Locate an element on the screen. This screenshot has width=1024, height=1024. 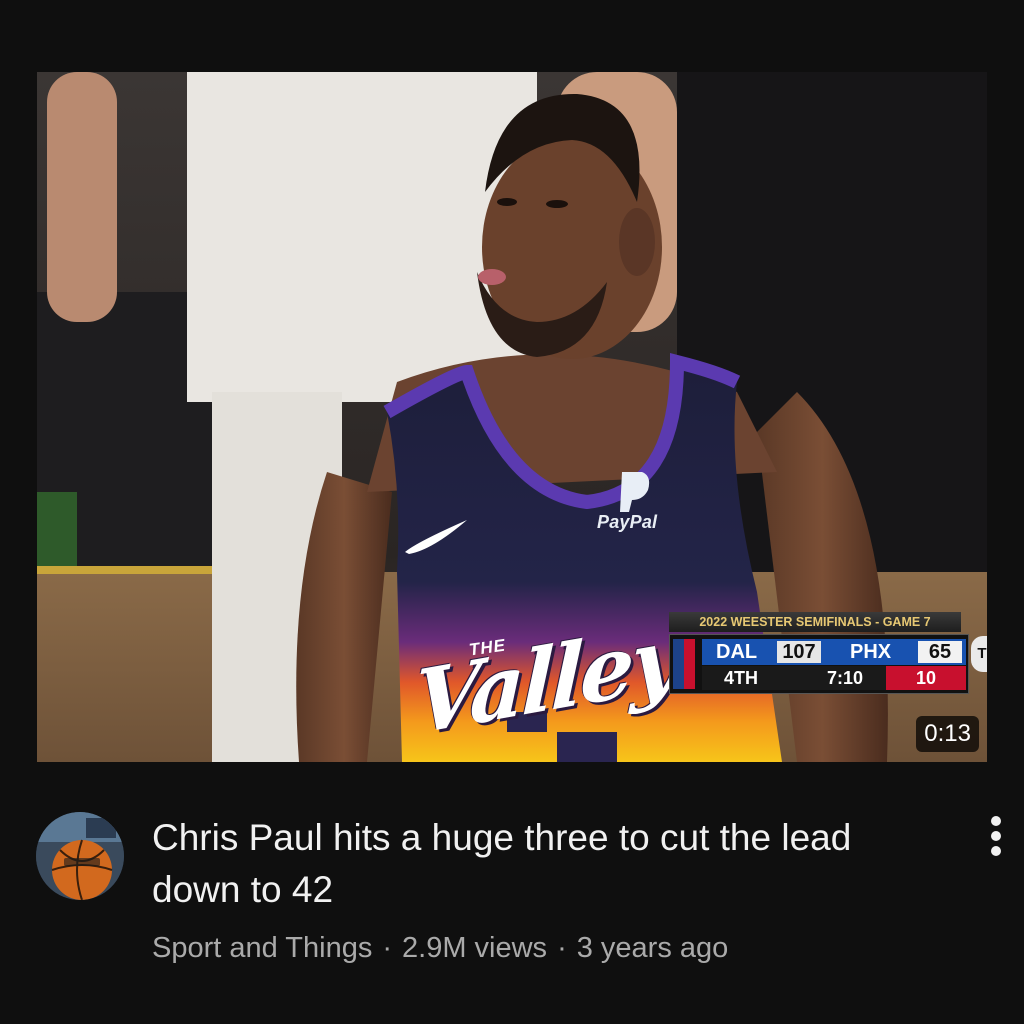
upload-age: 3 years ago is located at coordinates (652, 948).